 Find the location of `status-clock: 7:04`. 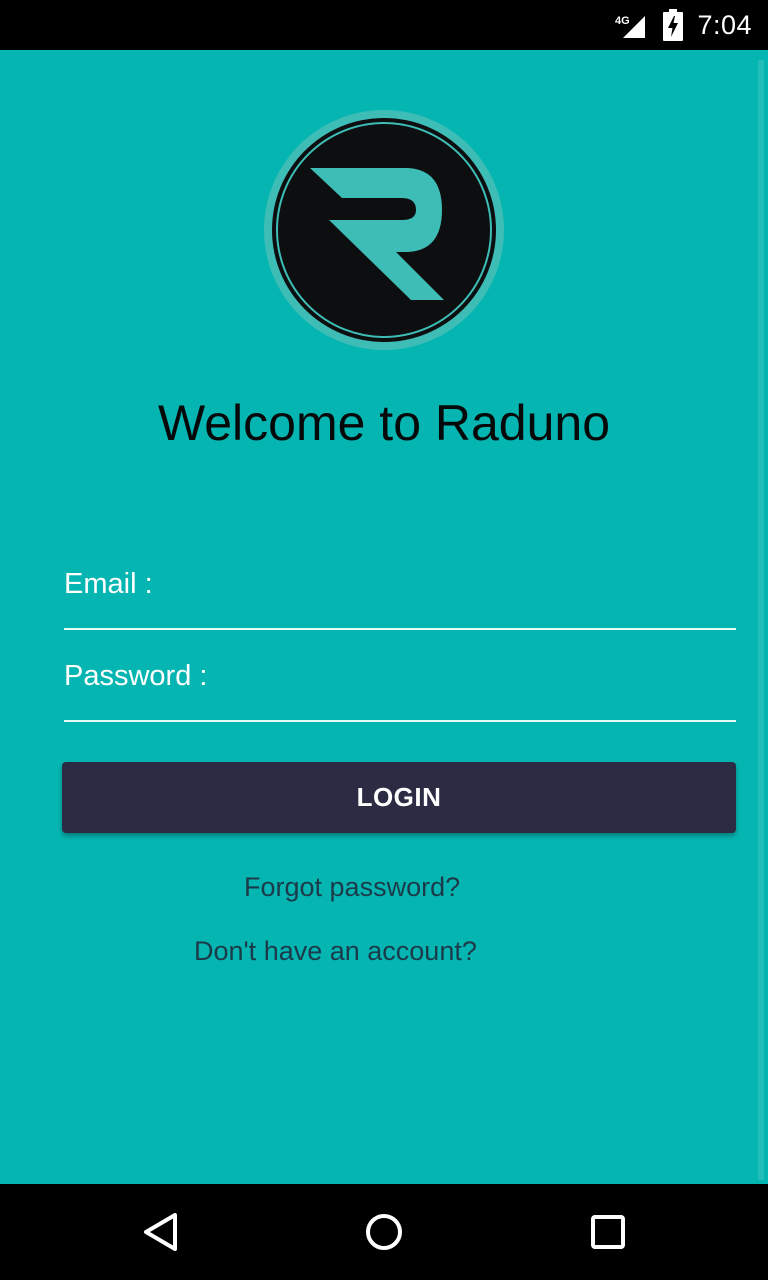

status-clock: 7:04 is located at coordinates (724, 24).